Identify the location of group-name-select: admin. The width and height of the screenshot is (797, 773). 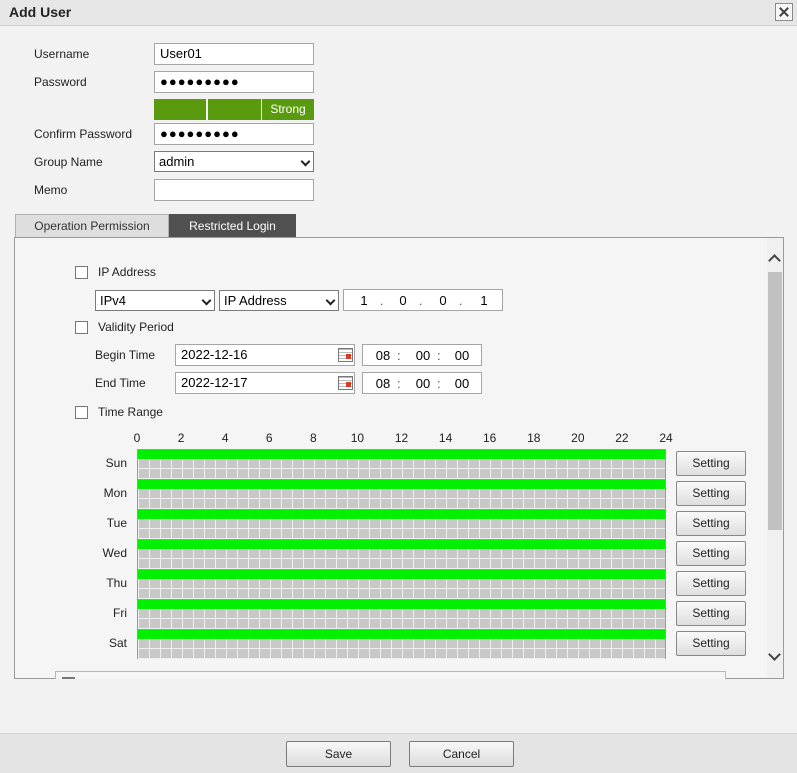
(234, 161).